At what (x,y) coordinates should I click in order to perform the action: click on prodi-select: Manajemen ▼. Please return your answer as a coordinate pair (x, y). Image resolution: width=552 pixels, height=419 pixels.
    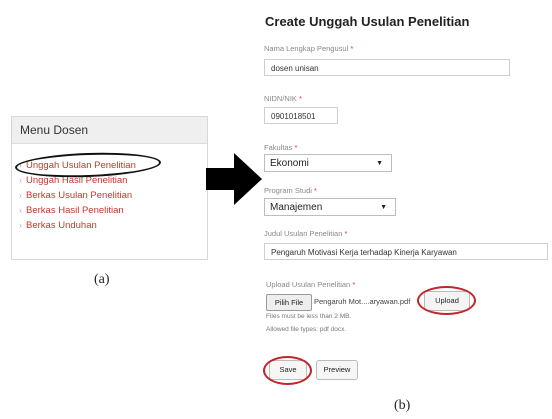
    Looking at the image, I should click on (330, 207).